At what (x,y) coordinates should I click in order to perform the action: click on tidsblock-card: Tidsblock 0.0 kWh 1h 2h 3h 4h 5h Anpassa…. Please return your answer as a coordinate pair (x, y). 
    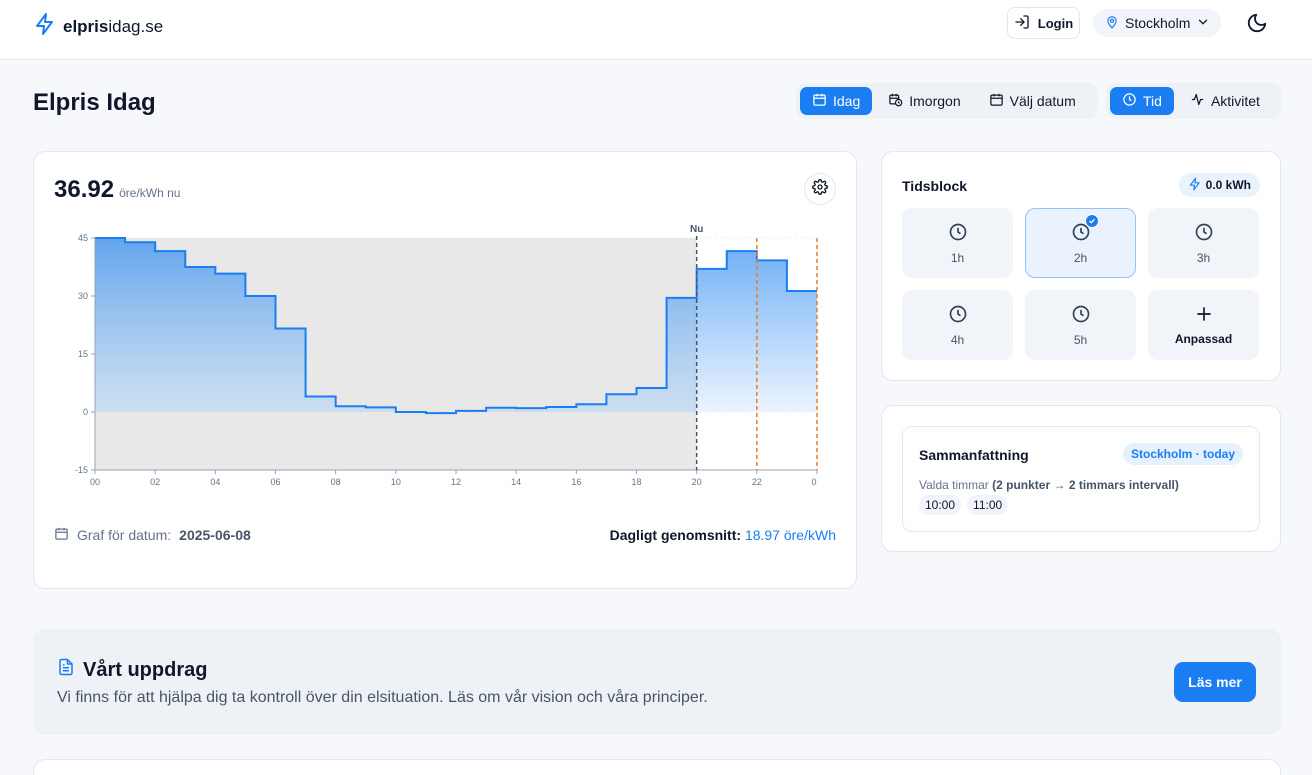
    Looking at the image, I should click on (1081, 266).